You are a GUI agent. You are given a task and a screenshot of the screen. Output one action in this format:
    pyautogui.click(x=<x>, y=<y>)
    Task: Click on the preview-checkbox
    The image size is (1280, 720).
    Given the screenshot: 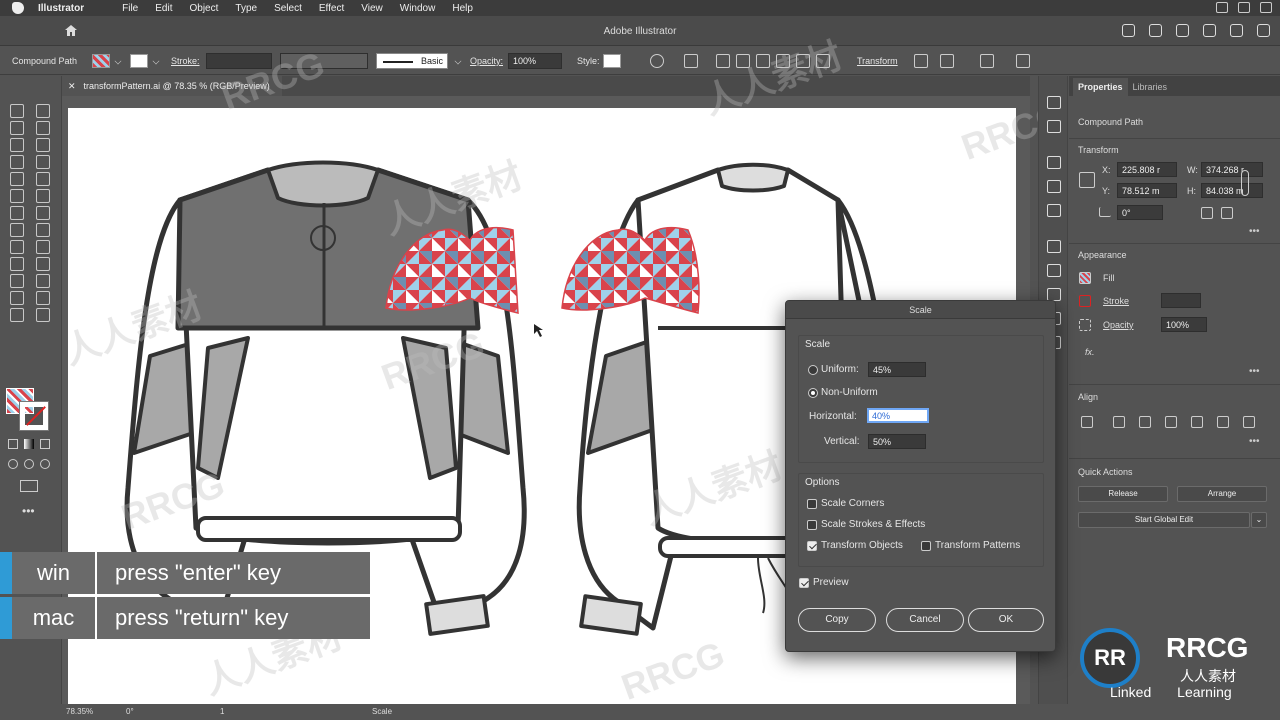 What is the action you would take?
    pyautogui.click(x=804, y=583)
    